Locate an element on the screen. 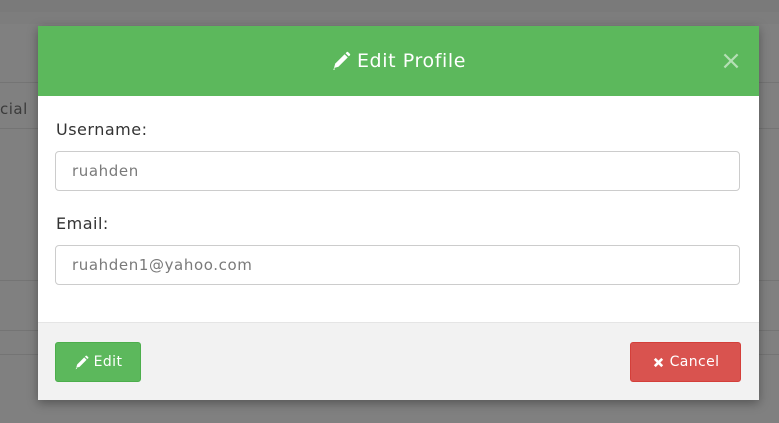 The image size is (779, 423). close-icon: × is located at coordinates (731, 61).